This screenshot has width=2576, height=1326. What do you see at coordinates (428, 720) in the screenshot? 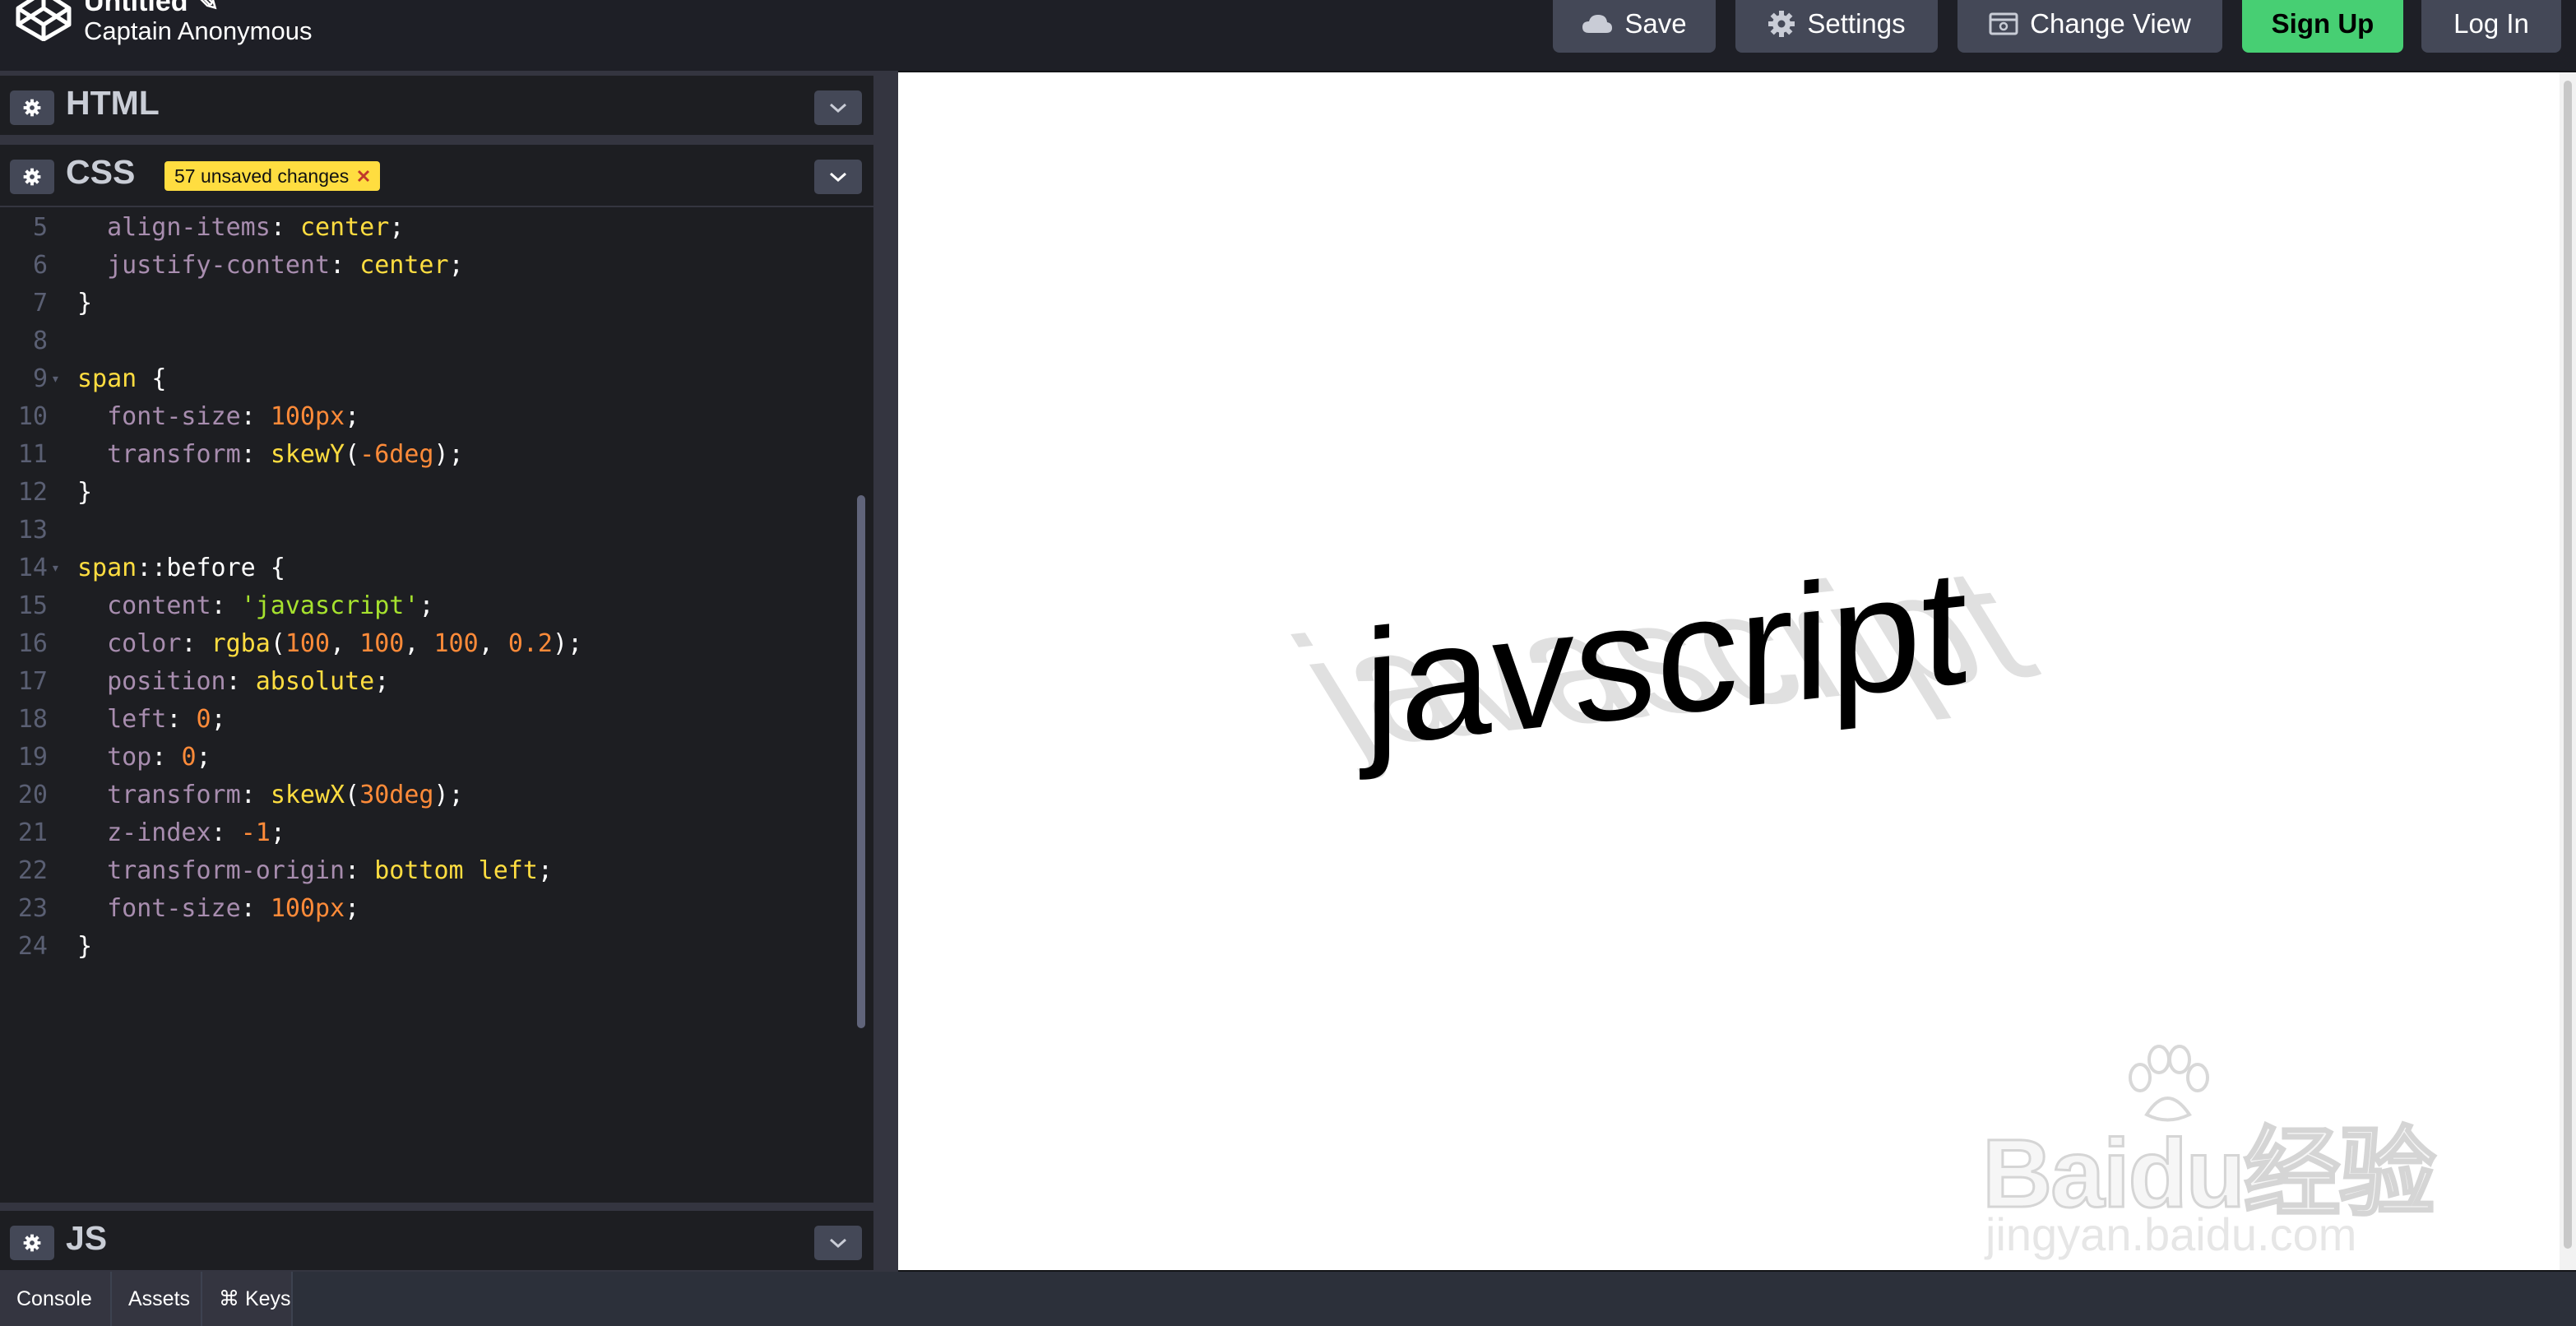
I see `code-line: 18 left: 0;` at bounding box center [428, 720].